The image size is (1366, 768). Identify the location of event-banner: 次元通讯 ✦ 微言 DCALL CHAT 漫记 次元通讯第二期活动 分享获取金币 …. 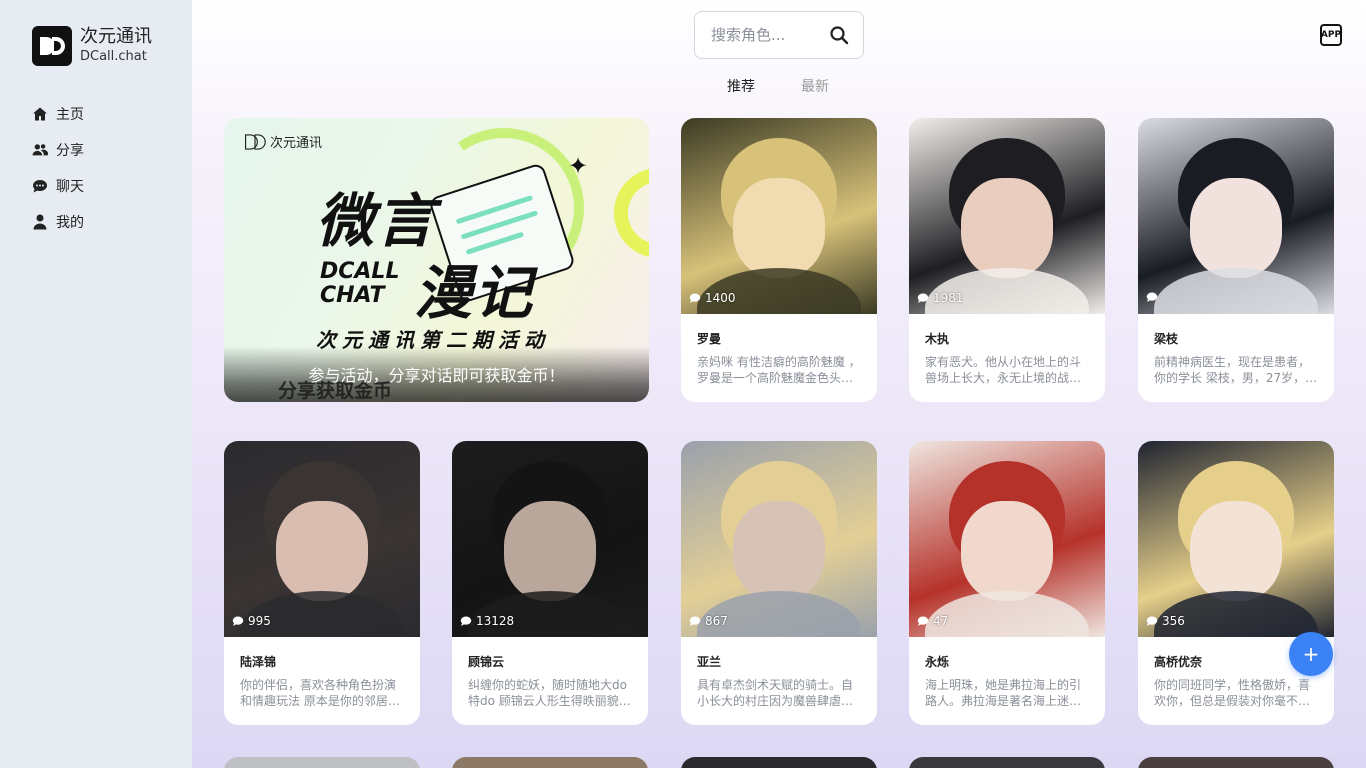
(436, 260).